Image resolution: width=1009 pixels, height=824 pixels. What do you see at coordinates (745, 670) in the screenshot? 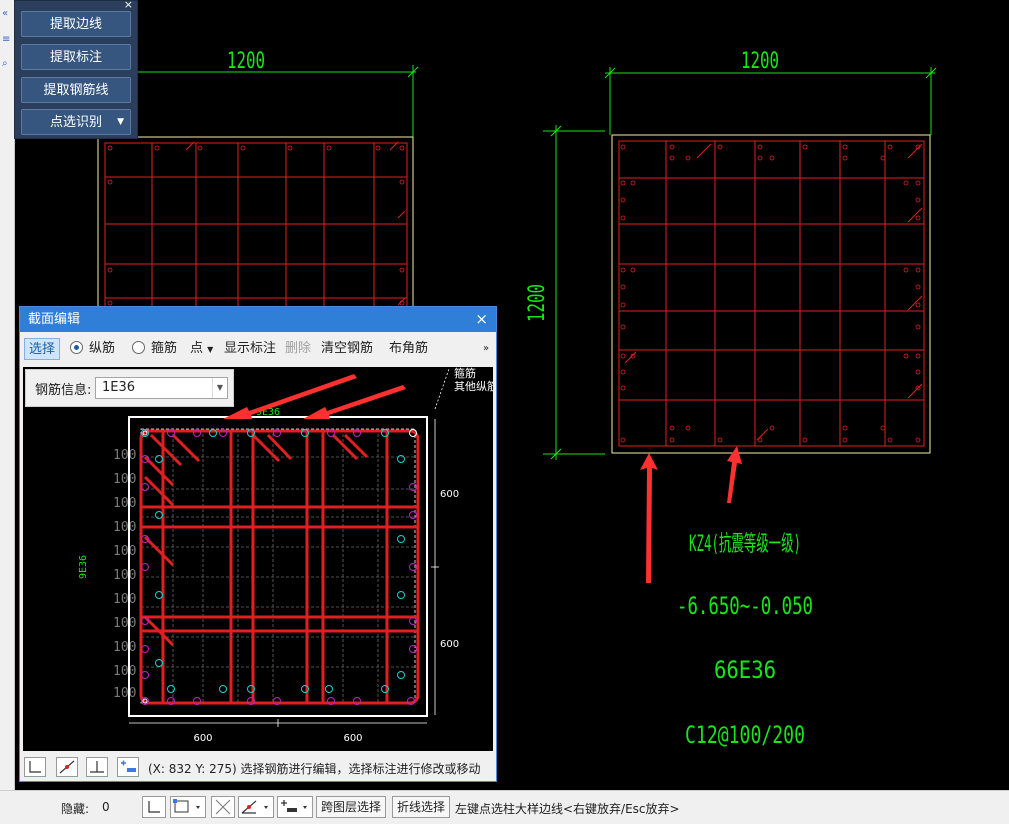
I see `column-rebar-text: 66E36` at bounding box center [745, 670].